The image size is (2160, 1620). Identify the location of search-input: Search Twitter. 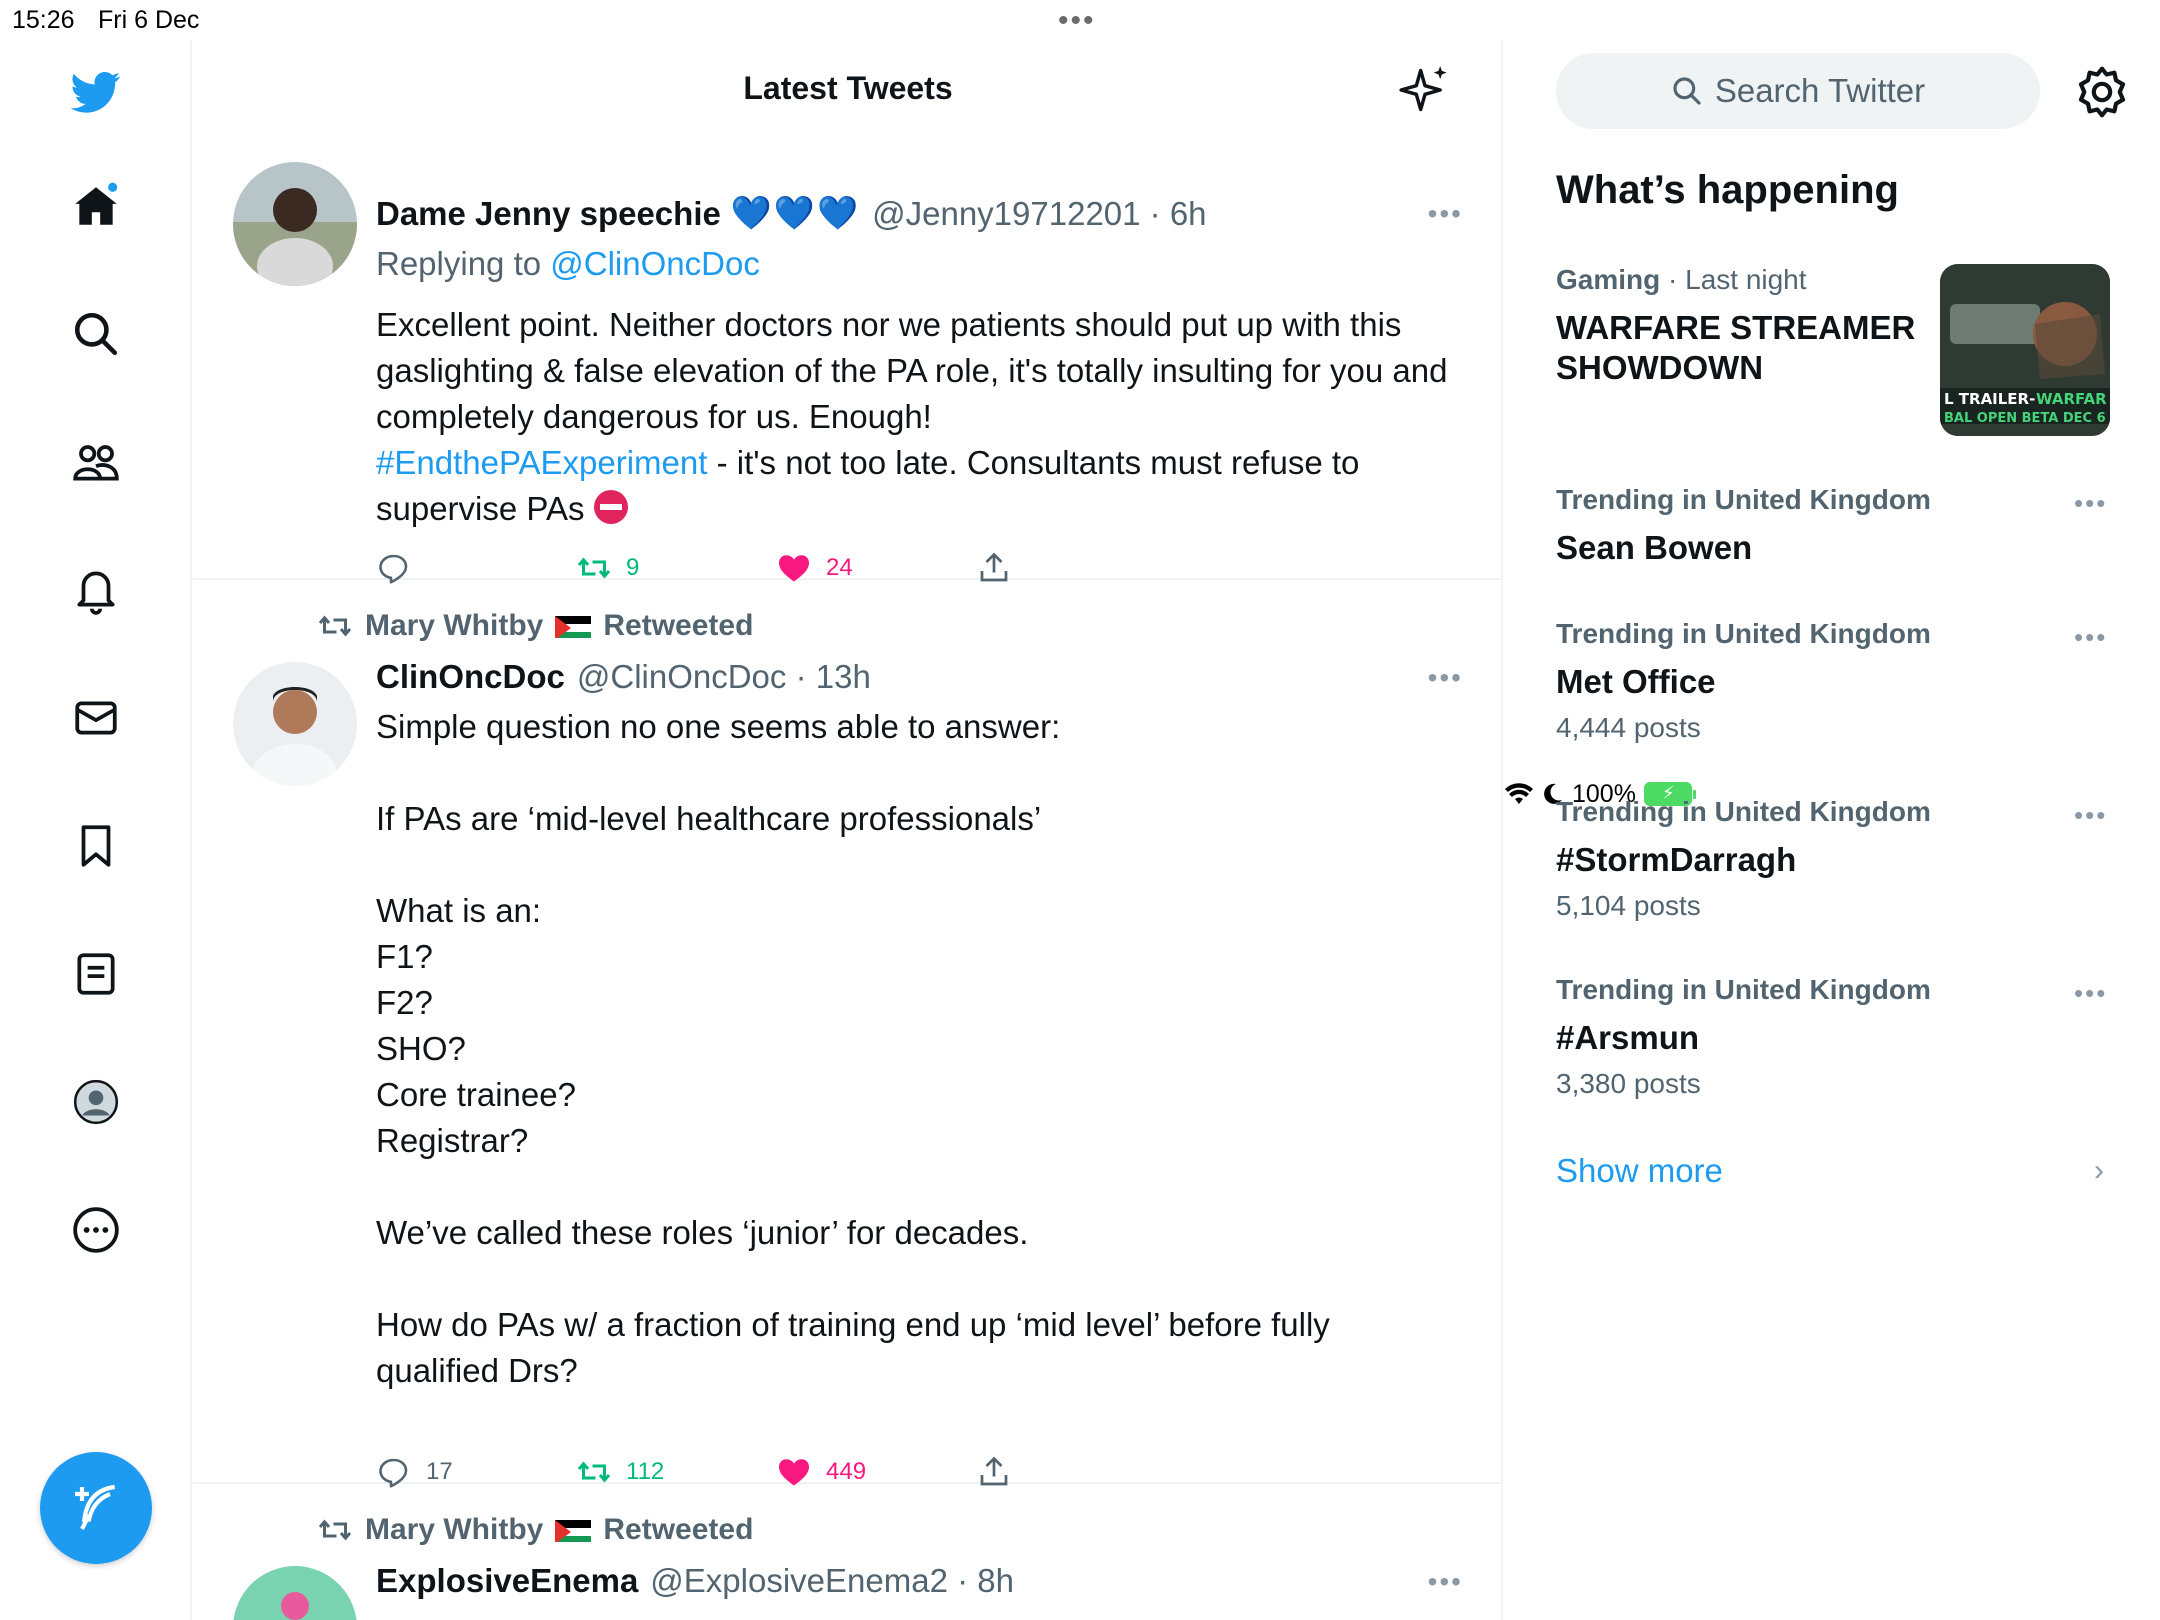
(1798, 91).